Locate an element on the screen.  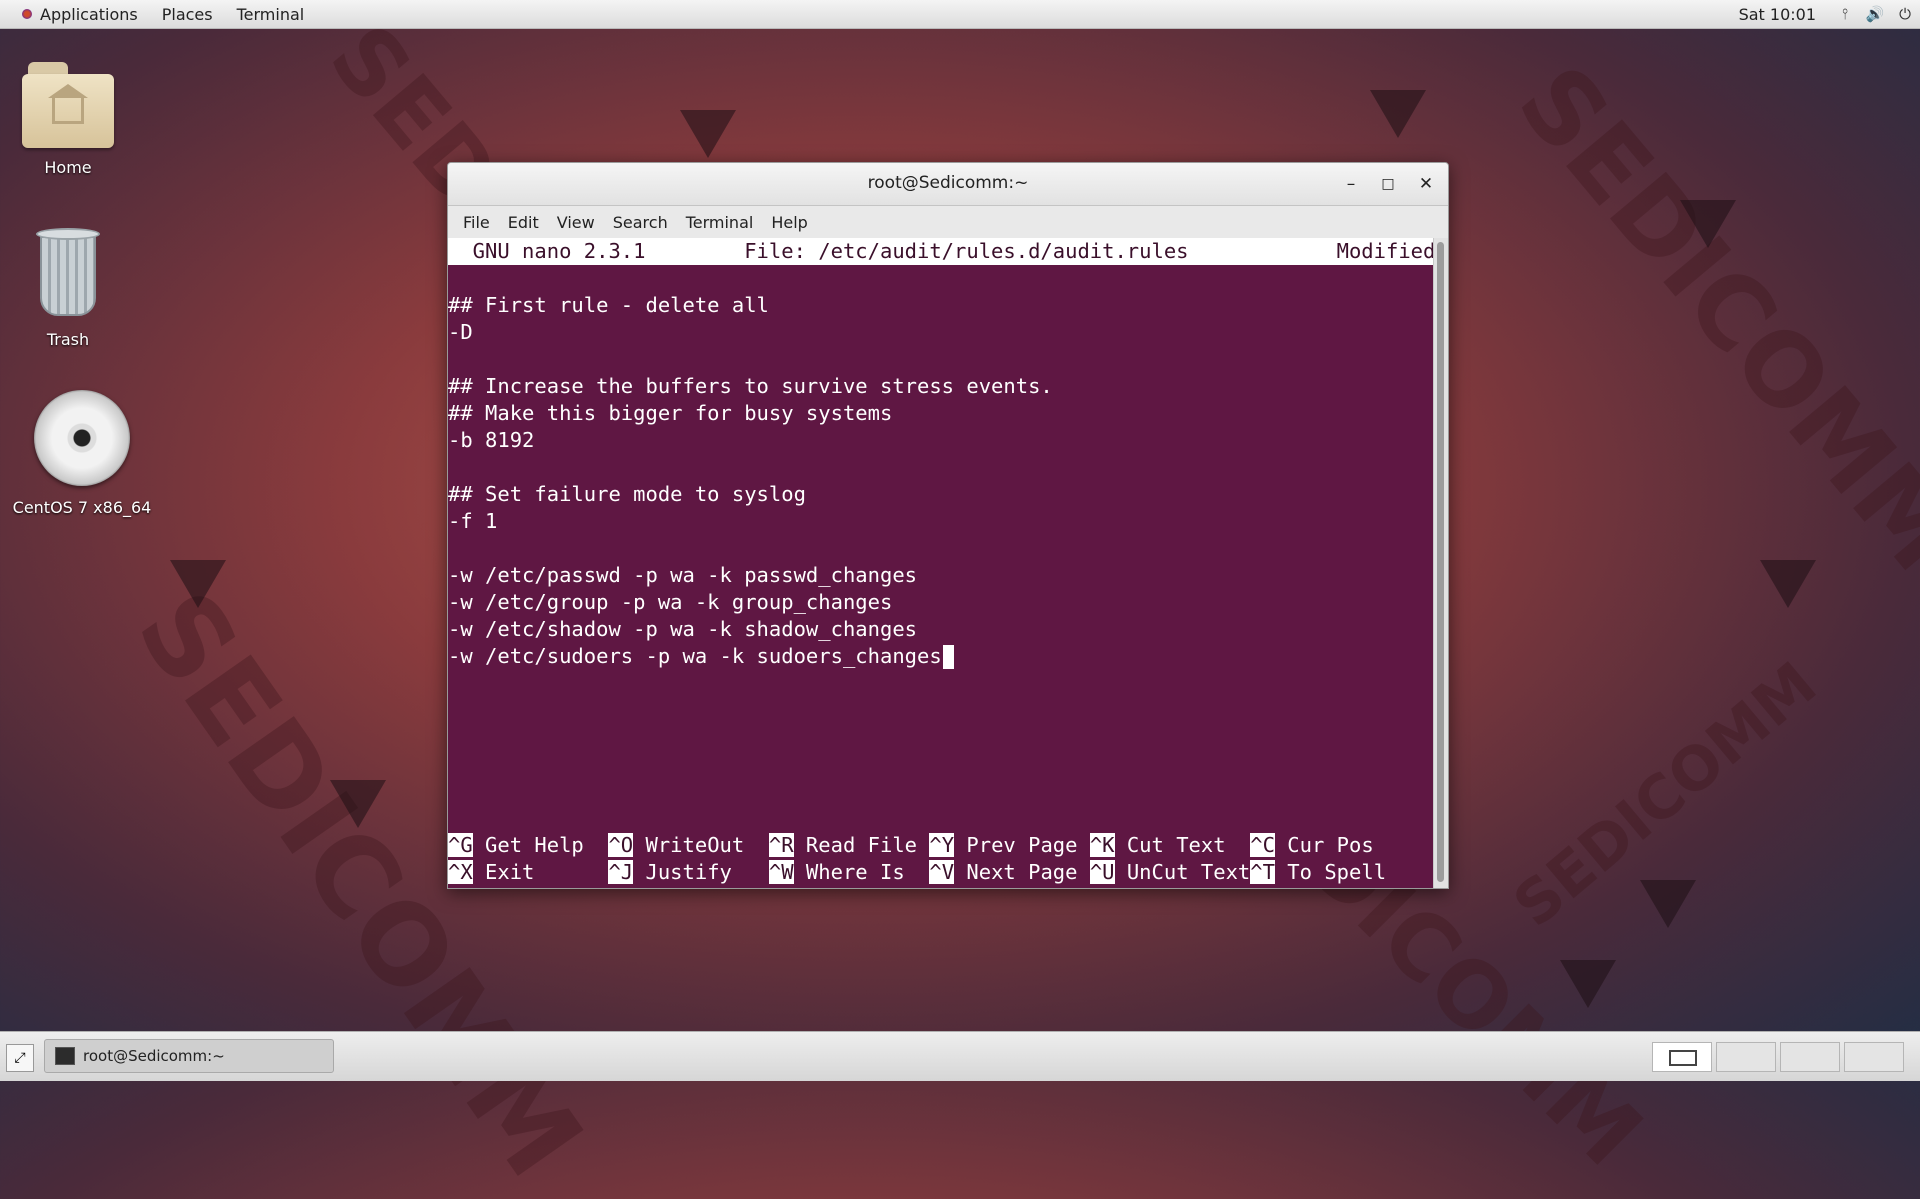
taskbar-item-terminal: root@Sedicomm:~ is located at coordinates (189, 1056).